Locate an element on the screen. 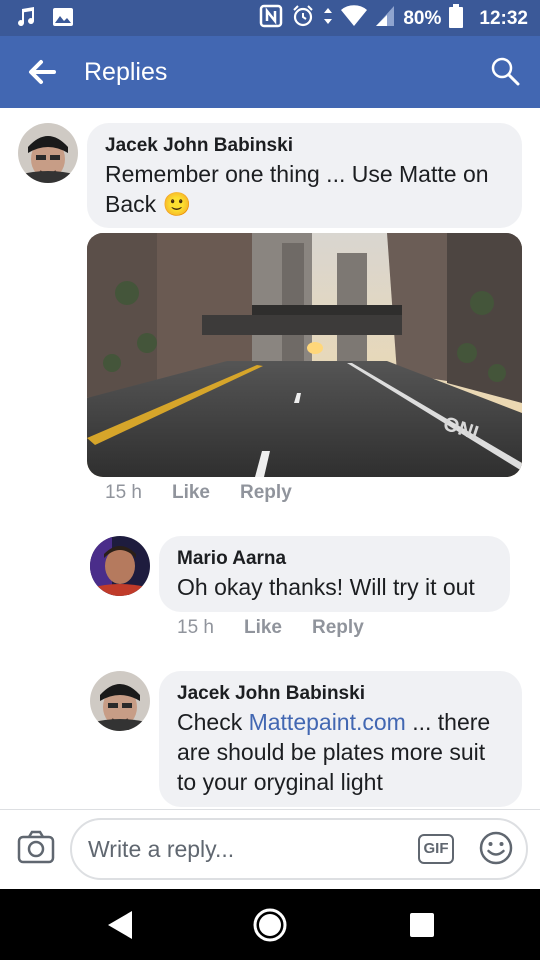  wifi-icon is located at coordinates (354, 19).